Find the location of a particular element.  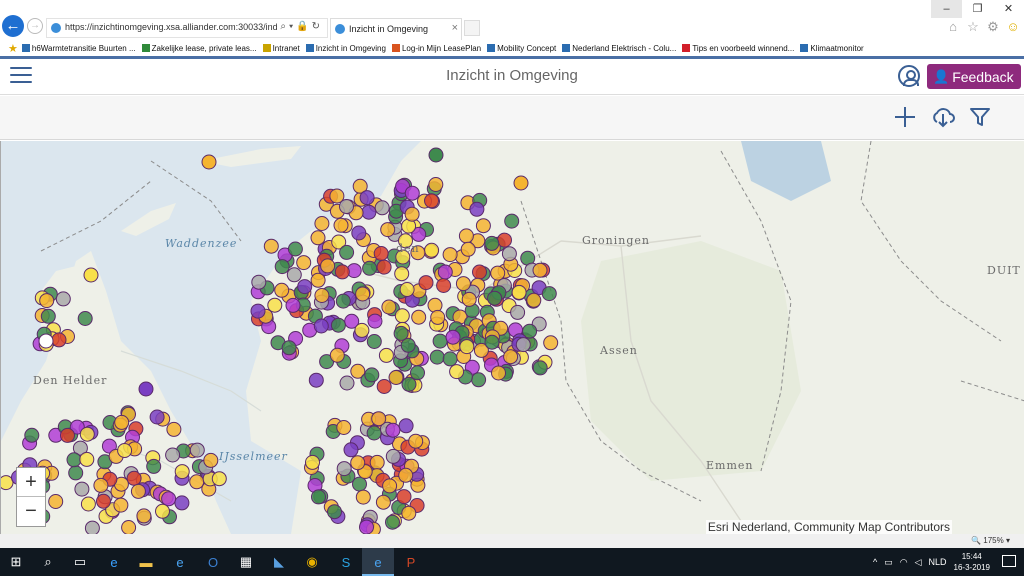

new-tab-button is located at coordinates (472, 28).